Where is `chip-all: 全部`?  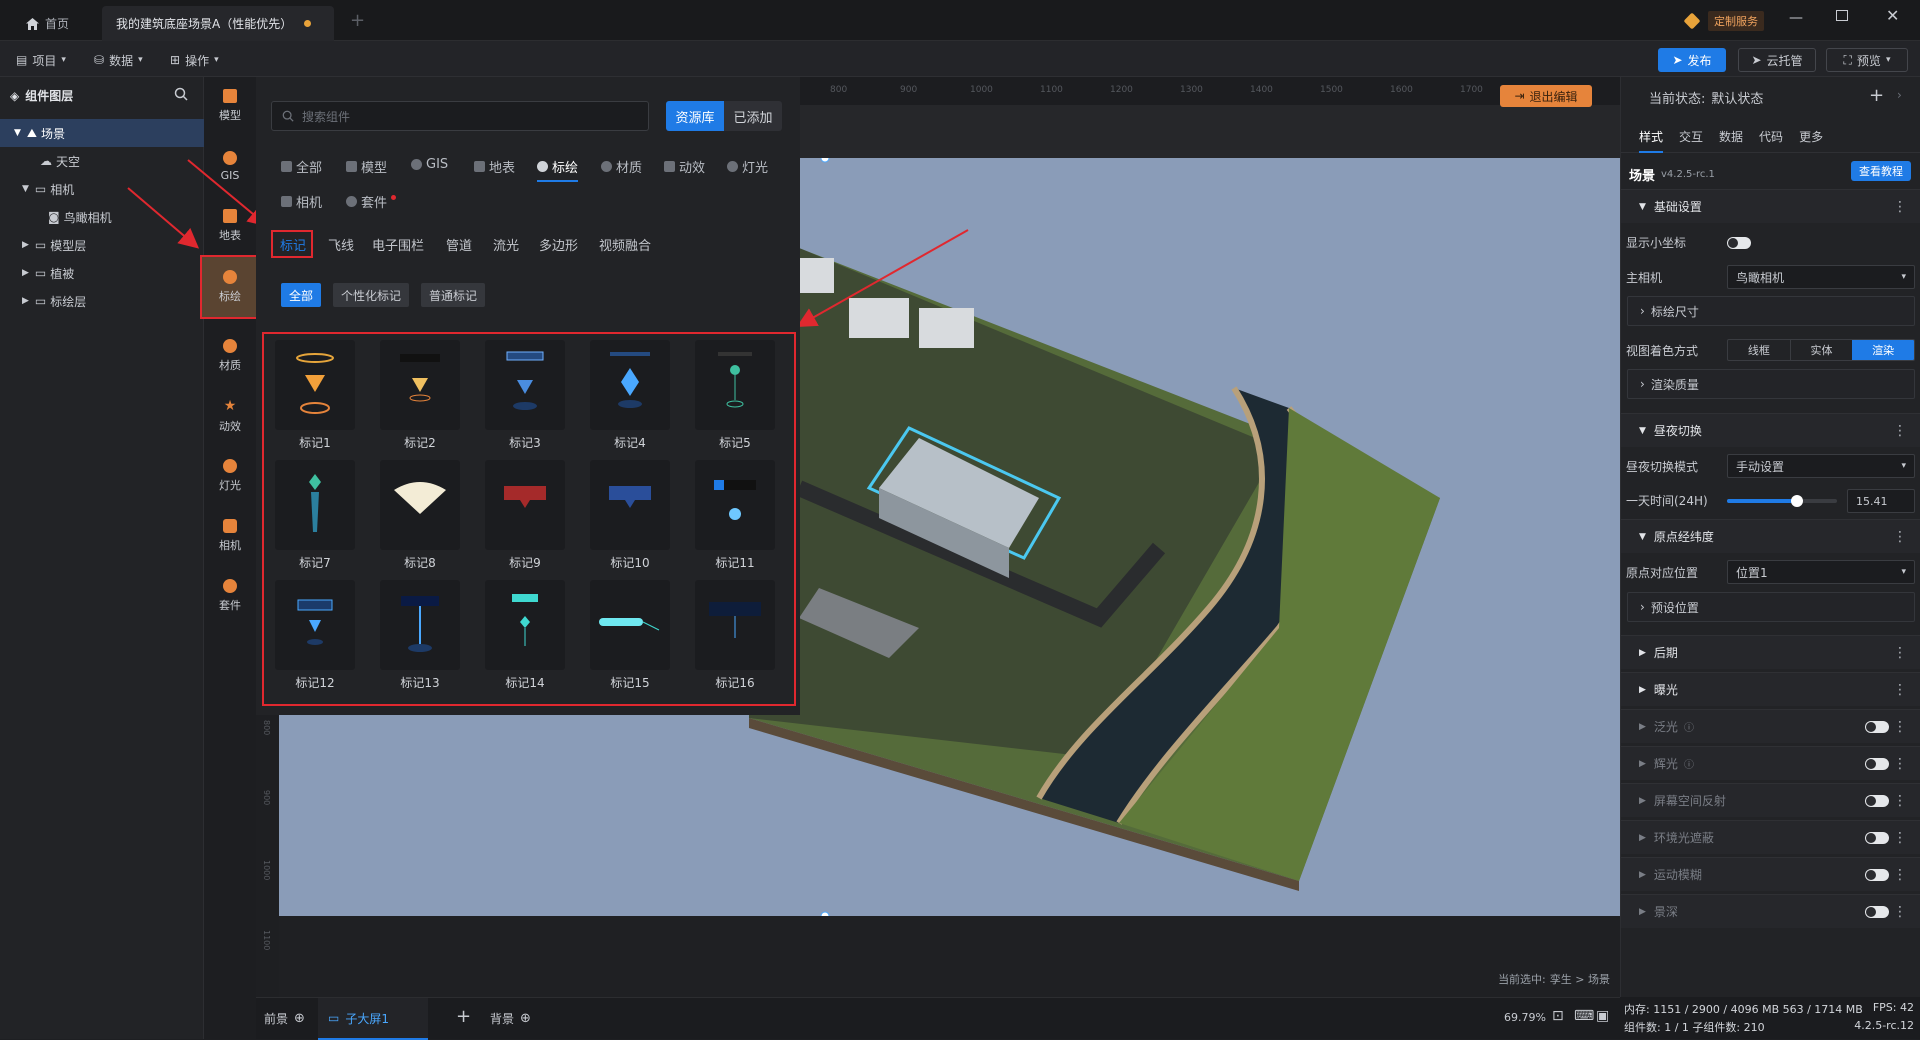 chip-all: 全部 is located at coordinates (301, 295).